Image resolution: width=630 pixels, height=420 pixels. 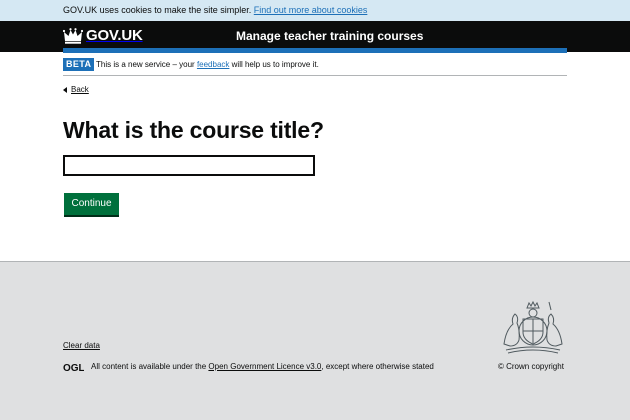 I want to click on govuk-logo-link: GOV.UK, so click(x=103, y=36).